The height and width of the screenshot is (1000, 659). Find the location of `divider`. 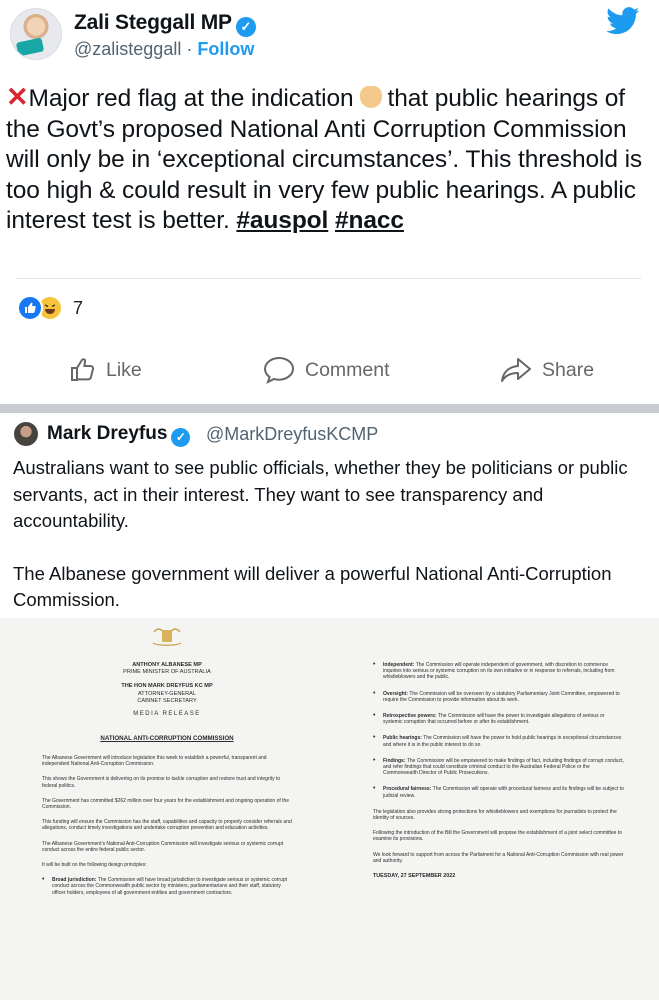

divider is located at coordinates (328, 278).